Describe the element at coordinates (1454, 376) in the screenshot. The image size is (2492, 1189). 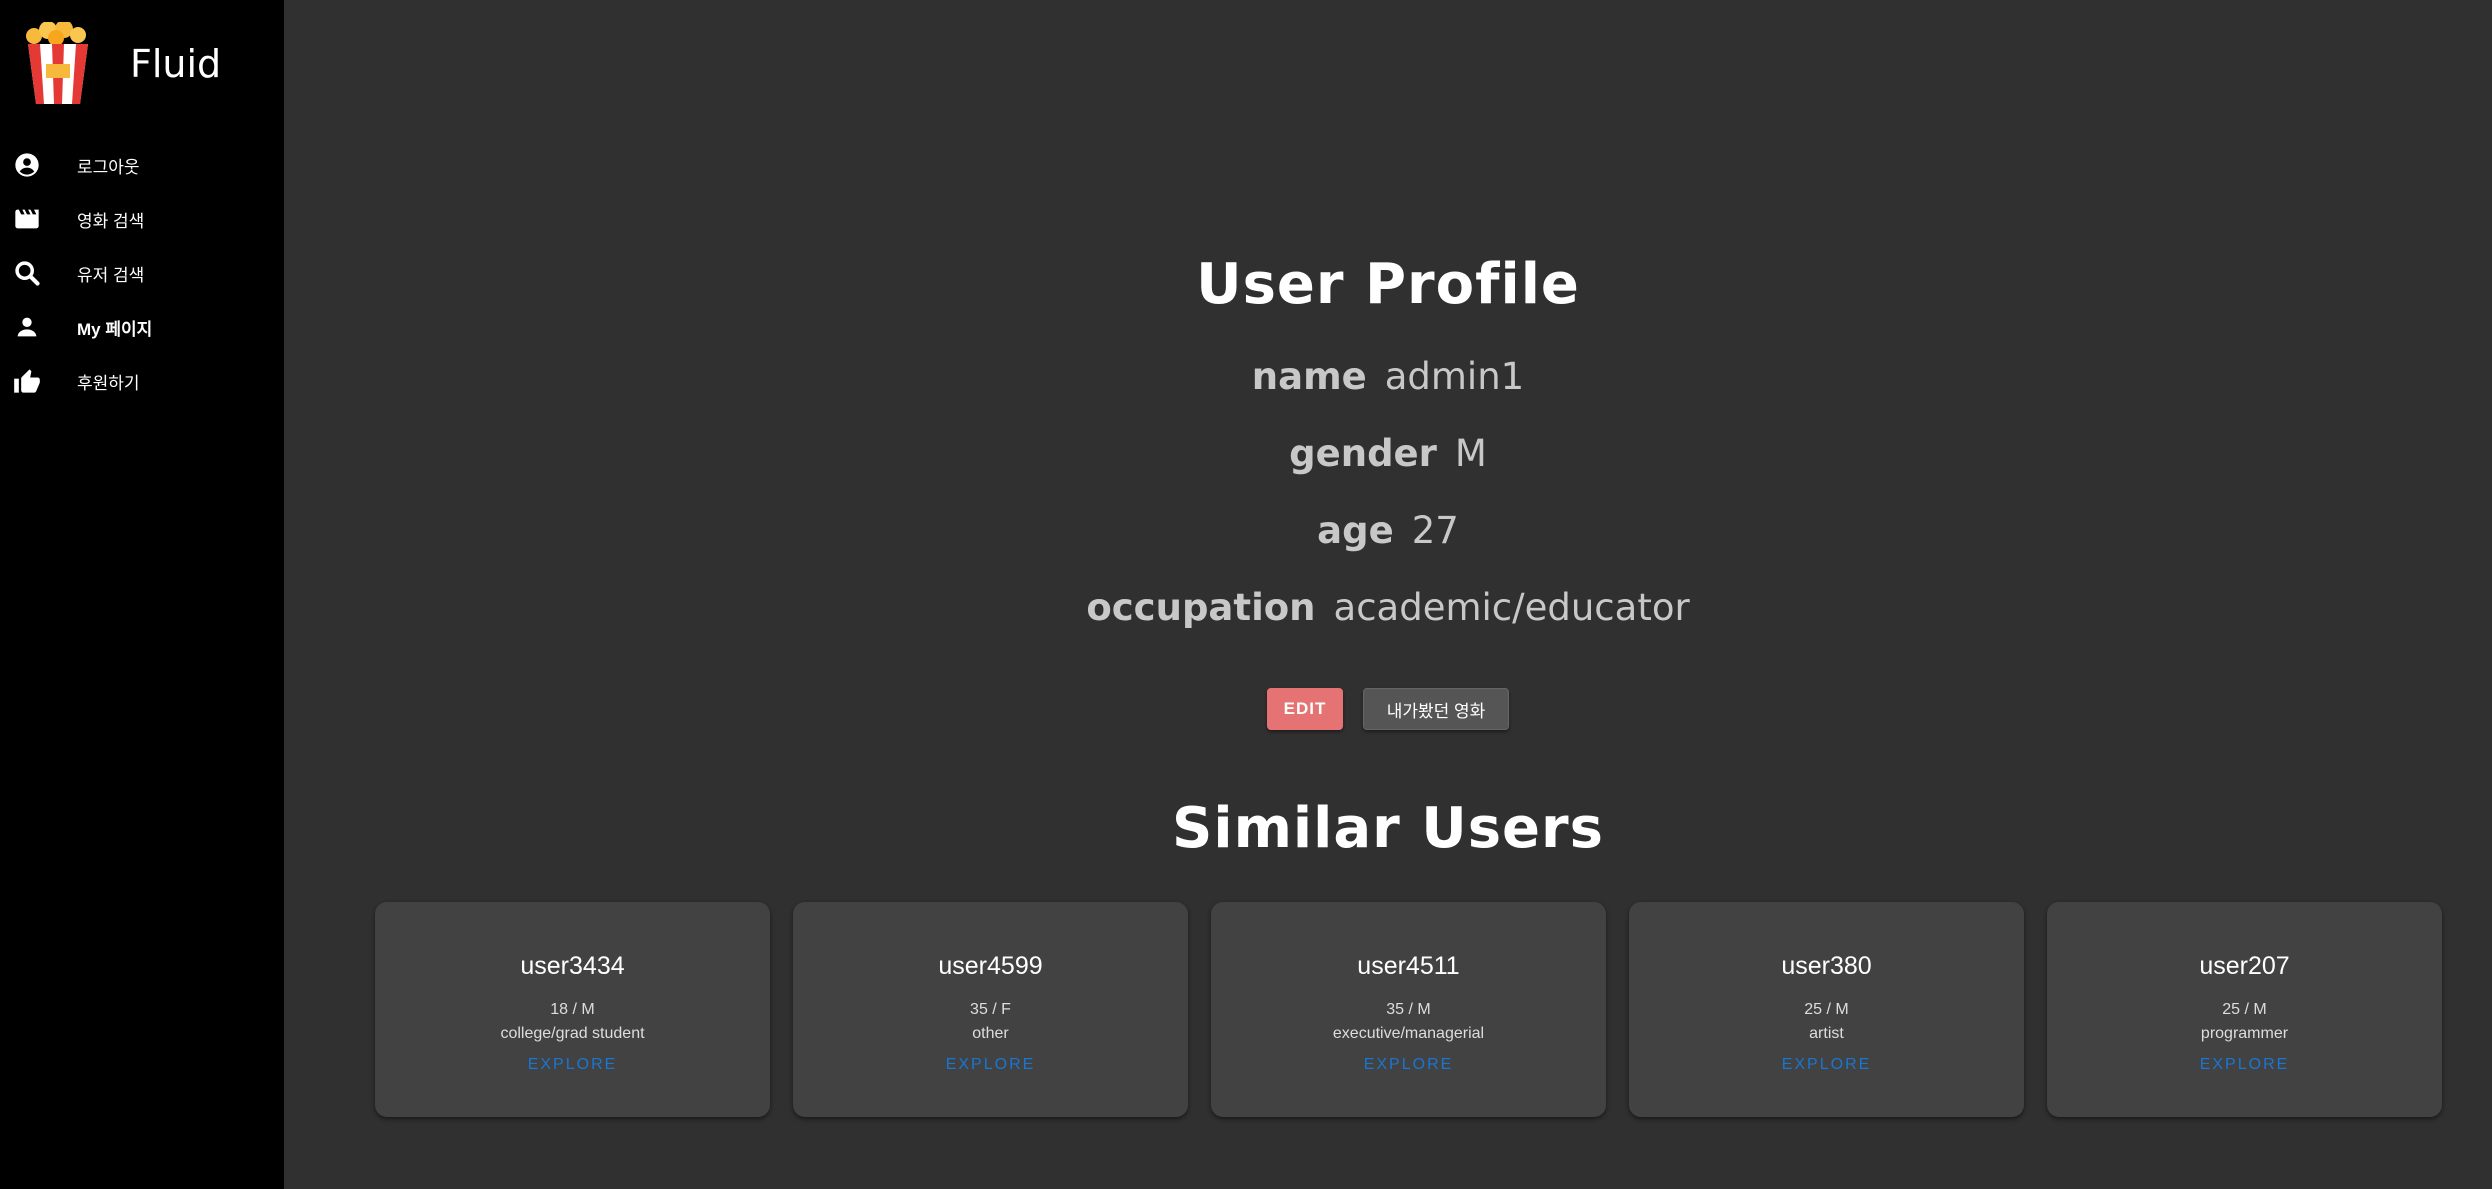
I see `field-value: admin1` at that location.